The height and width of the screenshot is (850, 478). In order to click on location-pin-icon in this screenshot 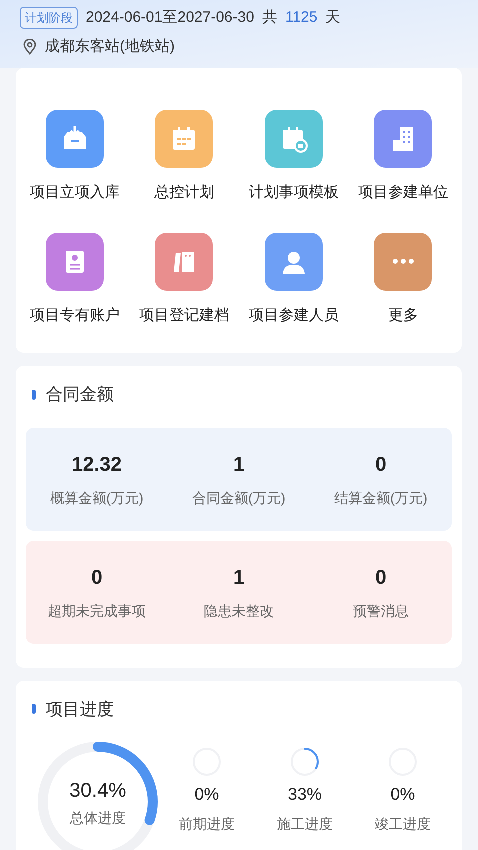, I will do `click(30, 46)`.